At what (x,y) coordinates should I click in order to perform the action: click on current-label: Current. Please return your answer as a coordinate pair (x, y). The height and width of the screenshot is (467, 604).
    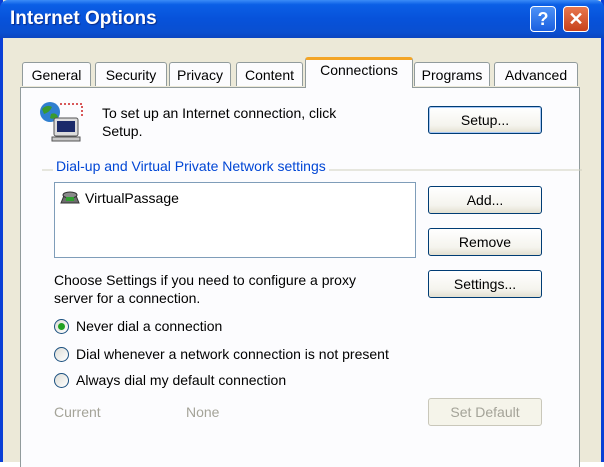
    Looking at the image, I should click on (77, 412).